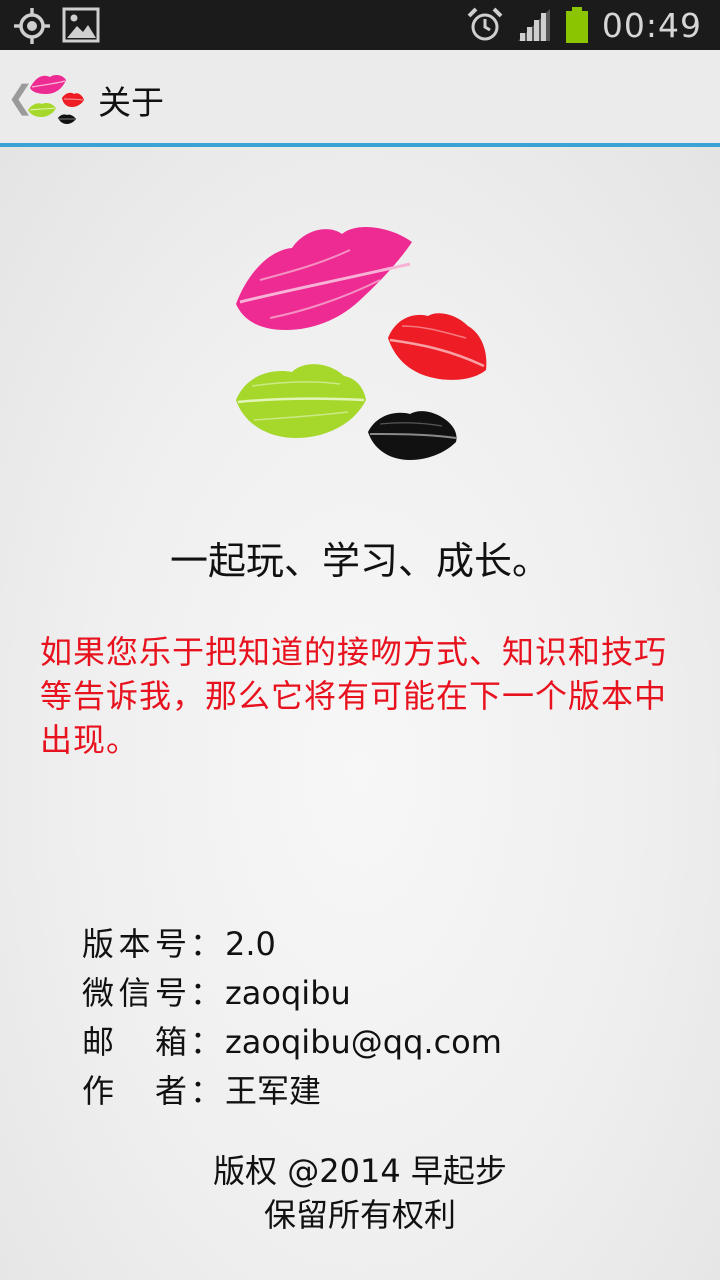 This screenshot has width=720, height=1280. Describe the element at coordinates (134, 1091) in the screenshot. I see `info-label: 作者` at that location.